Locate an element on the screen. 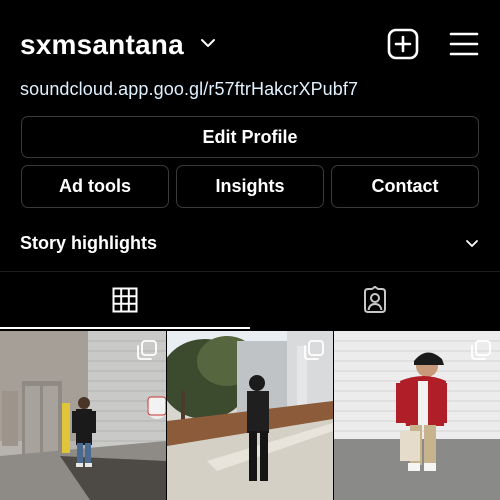 Image resolution: width=500 pixels, height=500 pixels. story-highlights-label: Story highlights is located at coordinates (88, 243).